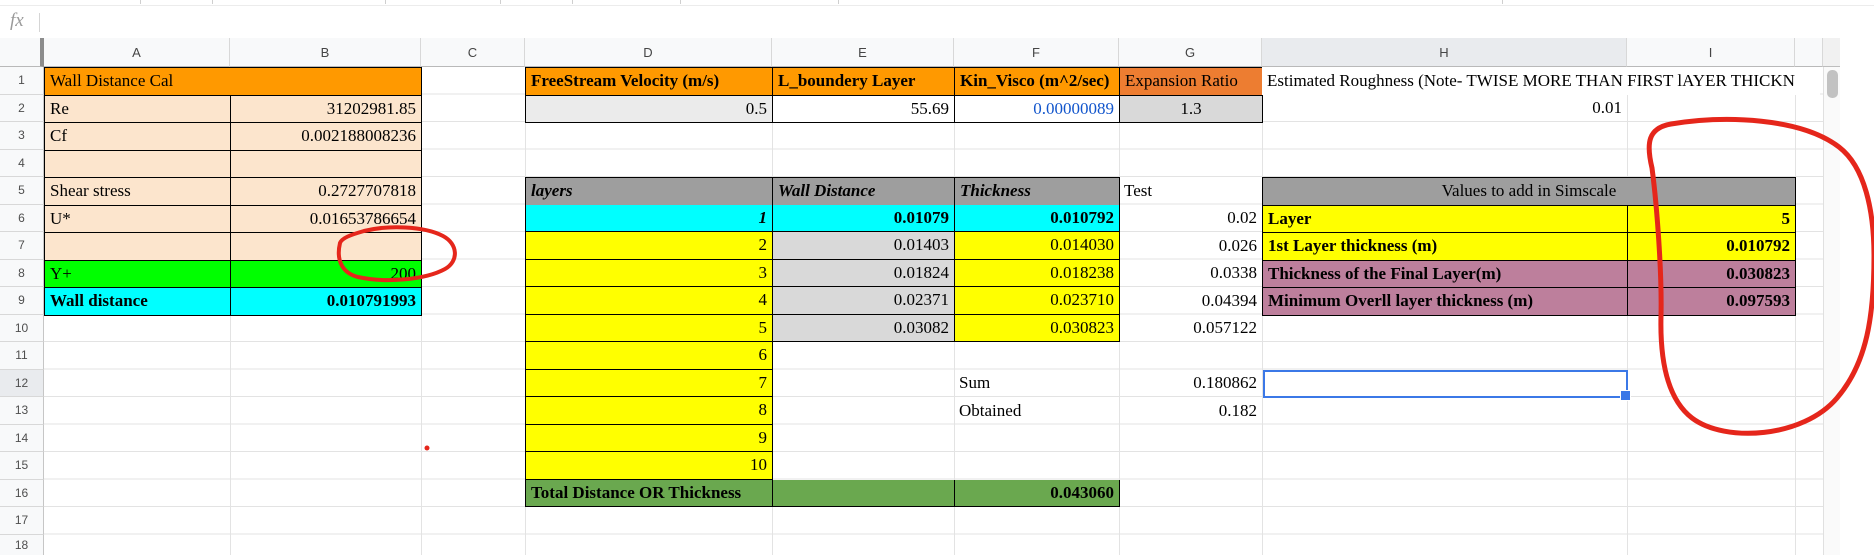 The image size is (1874, 555). What do you see at coordinates (1037, 218) in the screenshot?
I see `cell-F6: 0.010792` at bounding box center [1037, 218].